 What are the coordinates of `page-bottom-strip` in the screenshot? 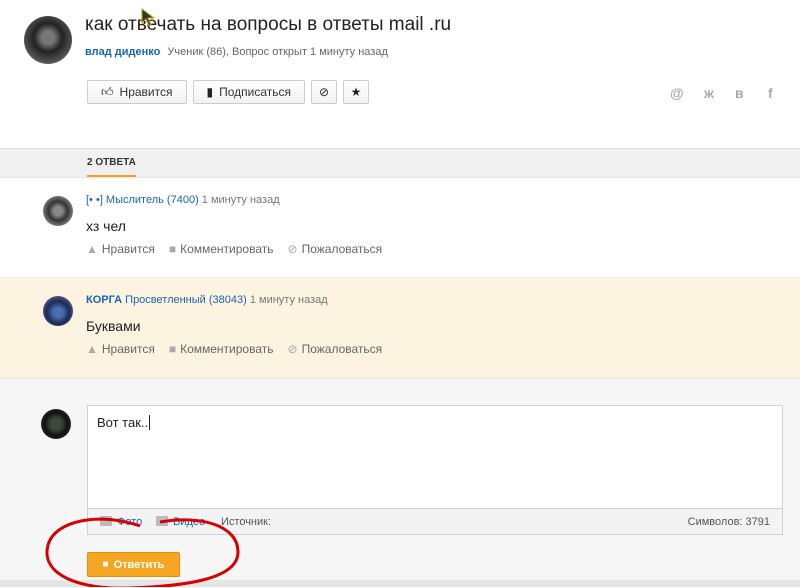 It's located at (400, 583).